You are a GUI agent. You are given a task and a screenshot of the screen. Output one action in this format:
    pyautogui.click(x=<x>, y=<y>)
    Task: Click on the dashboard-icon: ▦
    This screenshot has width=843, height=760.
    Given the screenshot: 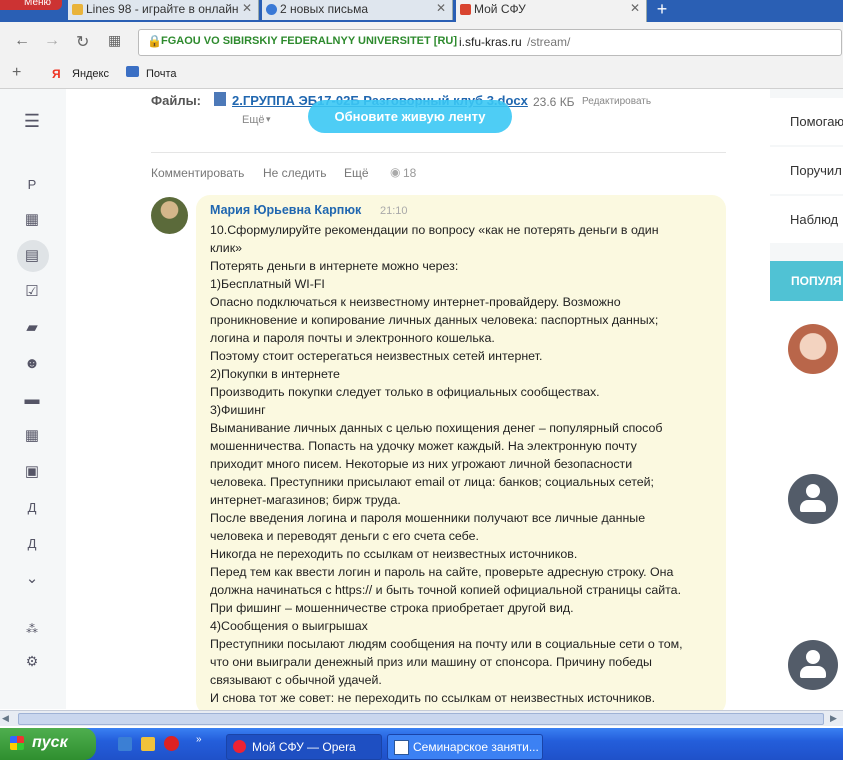 What is the action you would take?
    pyautogui.click(x=32, y=220)
    